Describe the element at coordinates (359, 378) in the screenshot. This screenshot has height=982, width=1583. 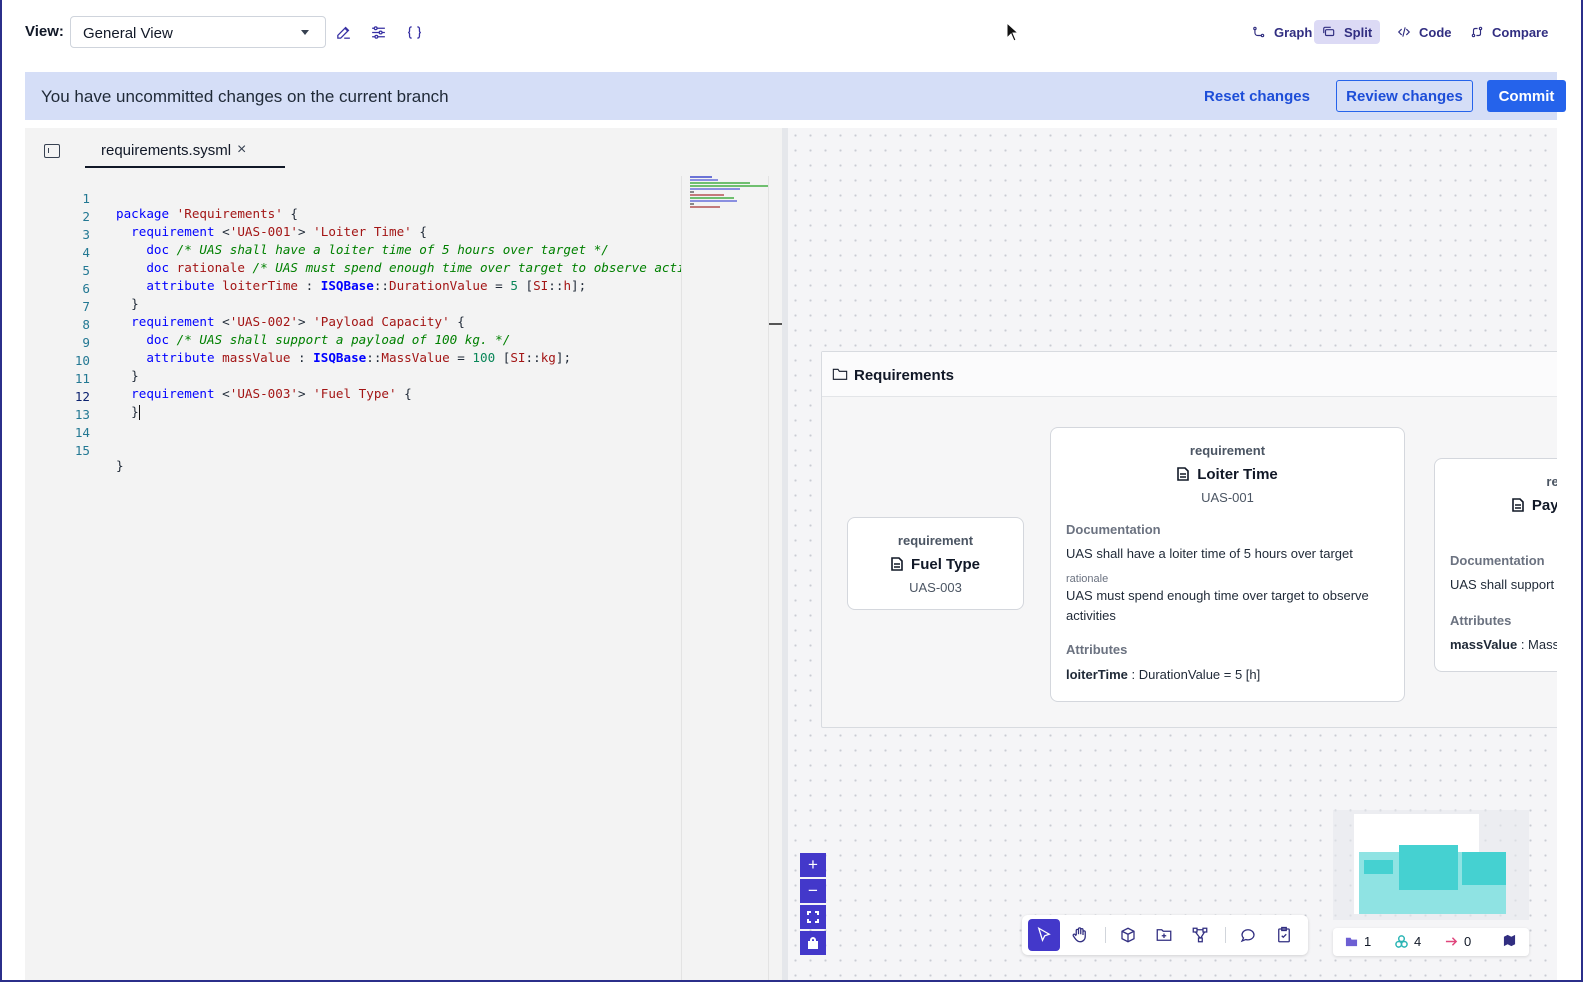
I see `code-line: 11 requirement <'UAS-003'> 'Fuel Type' {` at that location.